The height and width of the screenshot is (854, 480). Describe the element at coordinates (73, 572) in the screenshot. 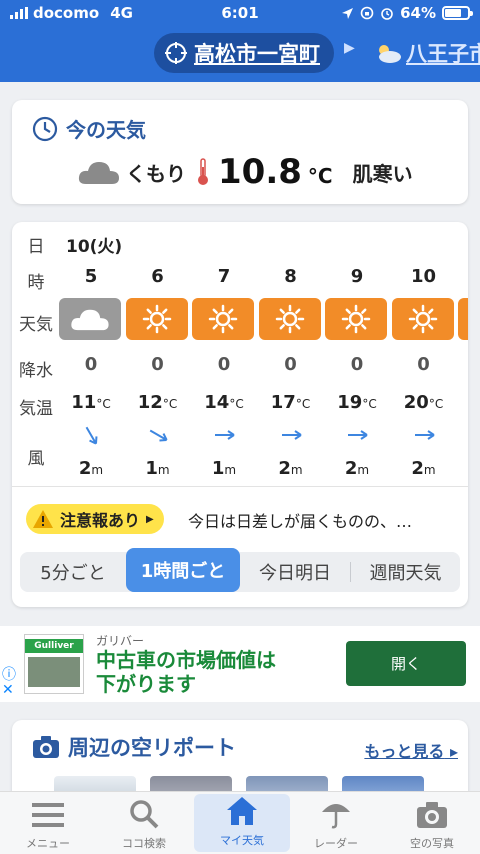

I see `segment-5min: 5分ごと` at that location.